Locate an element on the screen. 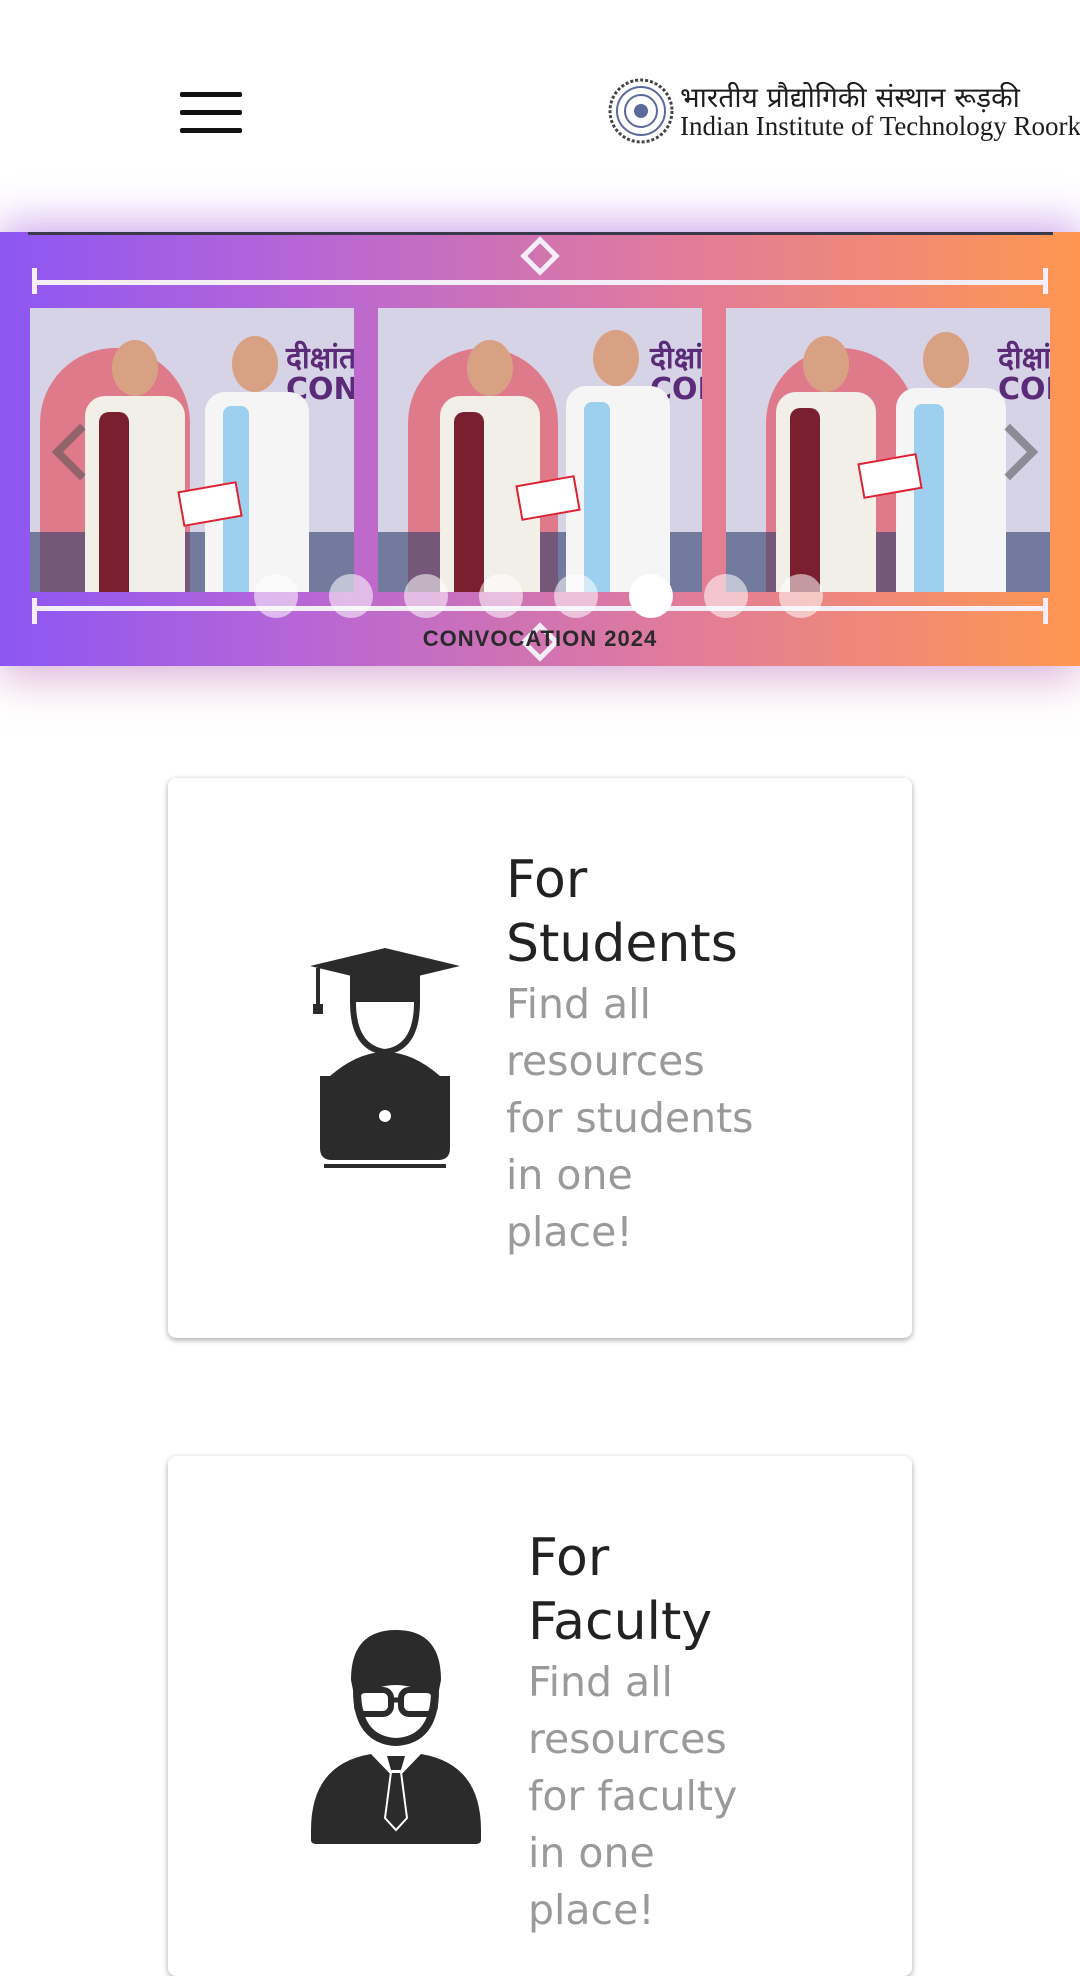 This screenshot has width=1080, height=1976. faculty-card-desc-line4: in one is located at coordinates (591, 1853).